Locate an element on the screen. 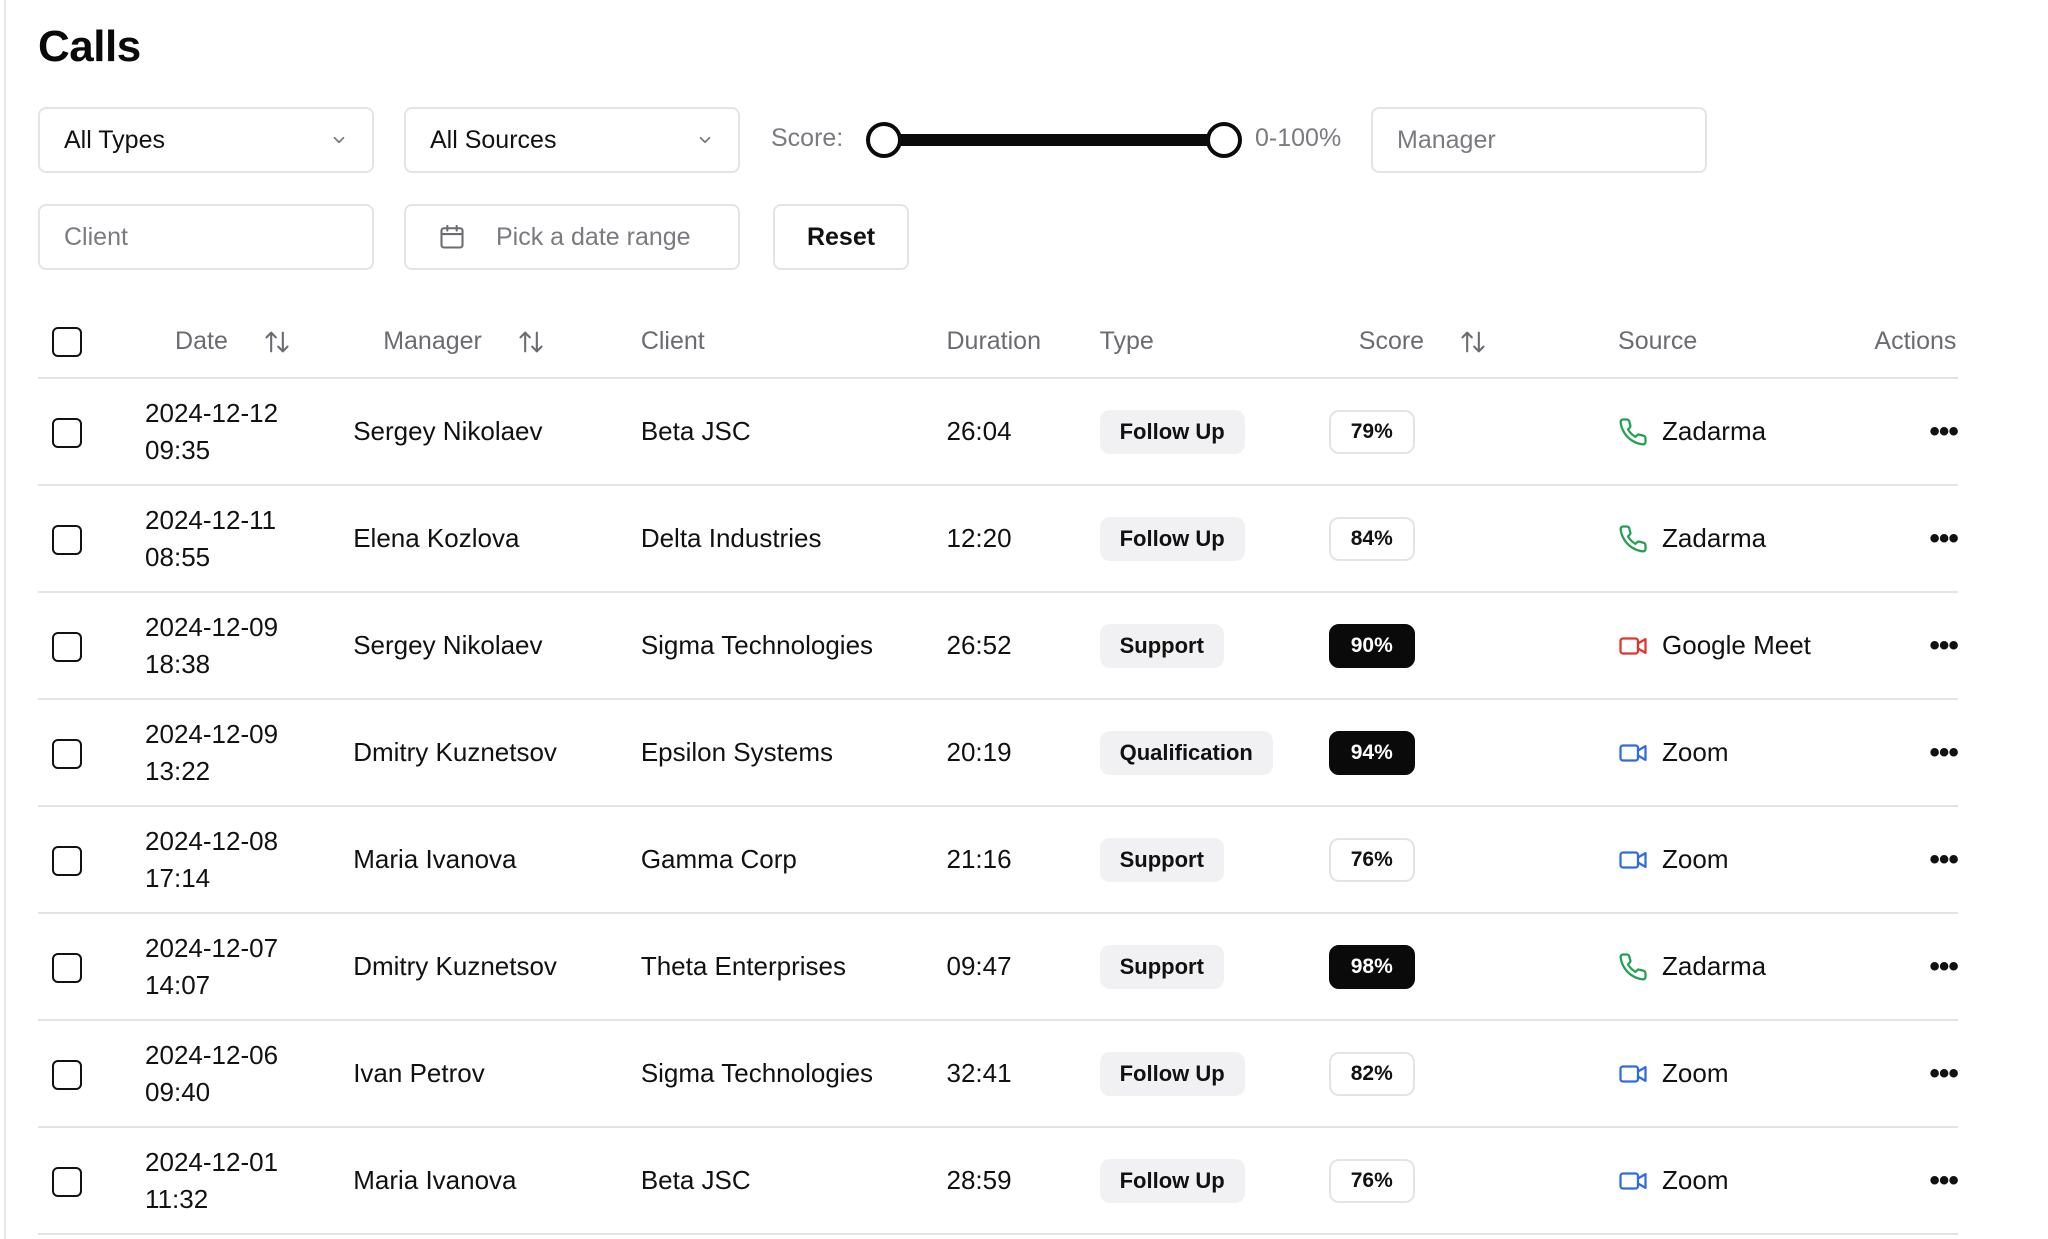  reset-button-label: Reset is located at coordinates (841, 236).